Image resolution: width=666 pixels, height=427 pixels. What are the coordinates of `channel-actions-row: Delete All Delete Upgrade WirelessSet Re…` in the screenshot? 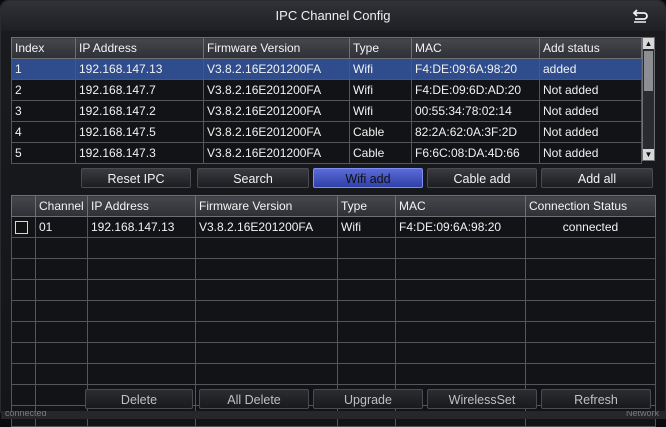 It's located at (333, 400).